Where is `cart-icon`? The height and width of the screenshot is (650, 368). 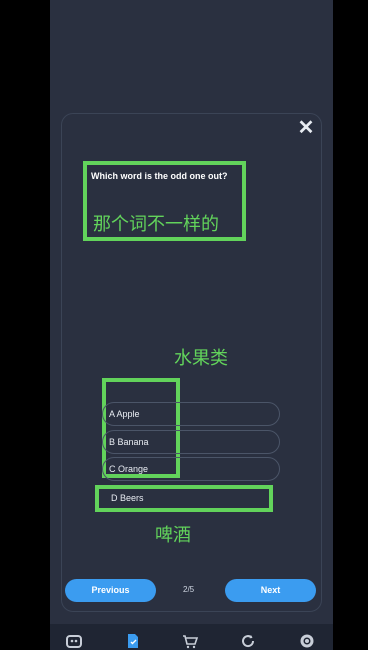 cart-icon is located at coordinates (190, 641).